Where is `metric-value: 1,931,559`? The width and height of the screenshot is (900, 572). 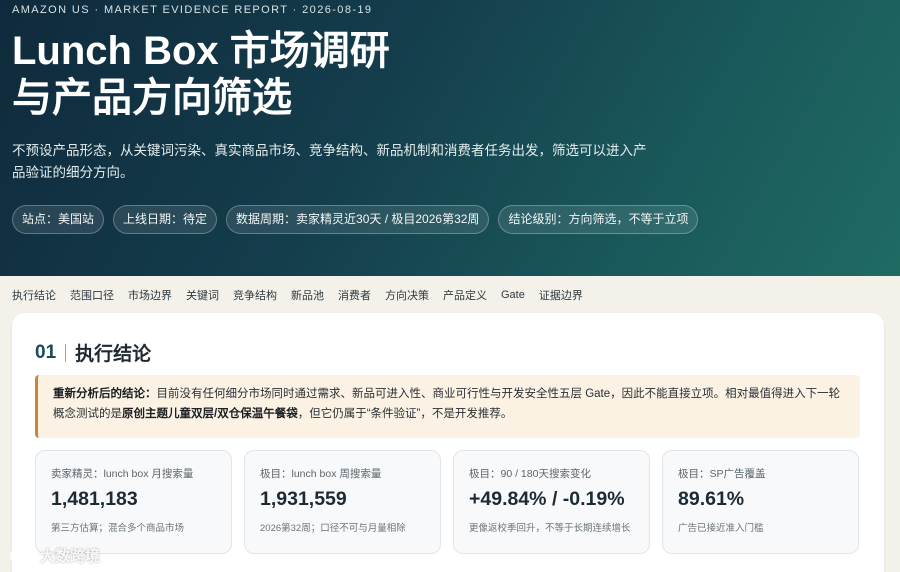
metric-value: 1,931,559 is located at coordinates (303, 499).